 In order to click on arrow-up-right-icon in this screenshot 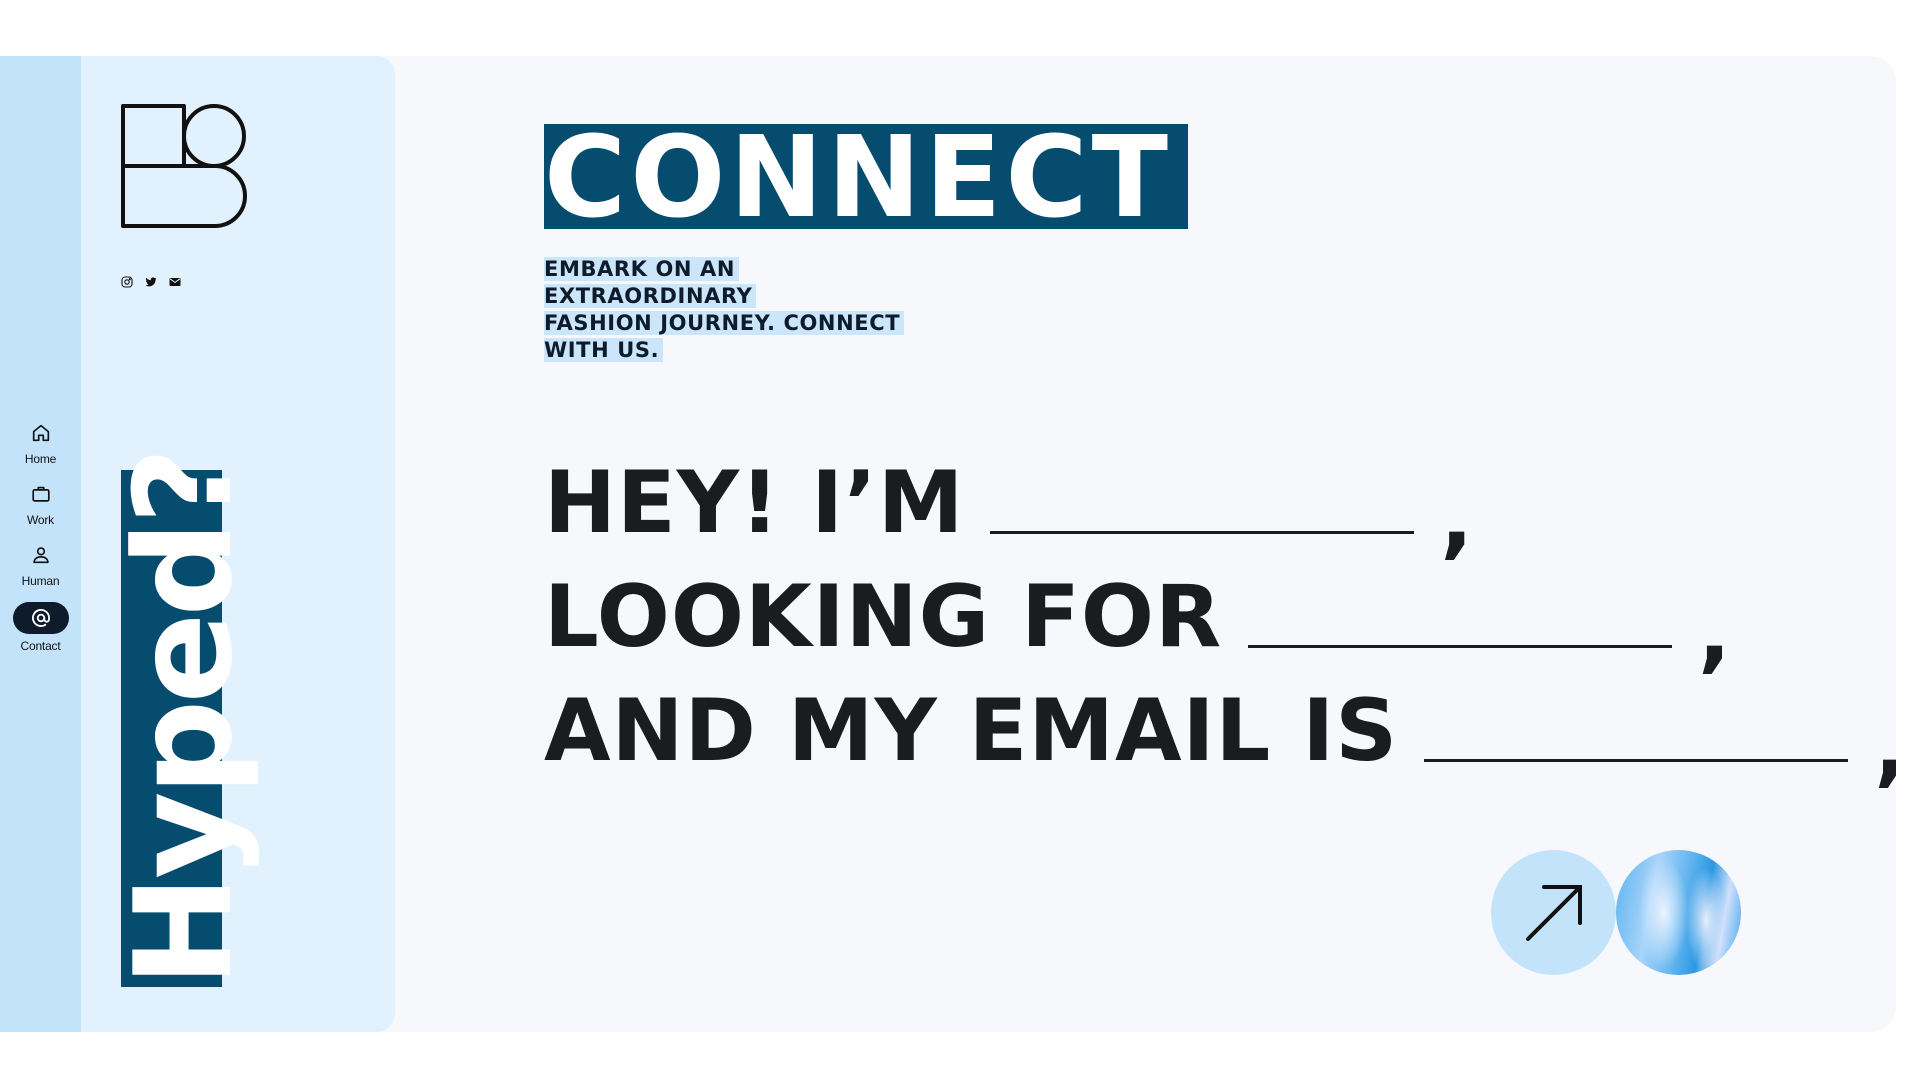, I will do `click(1553, 912)`.